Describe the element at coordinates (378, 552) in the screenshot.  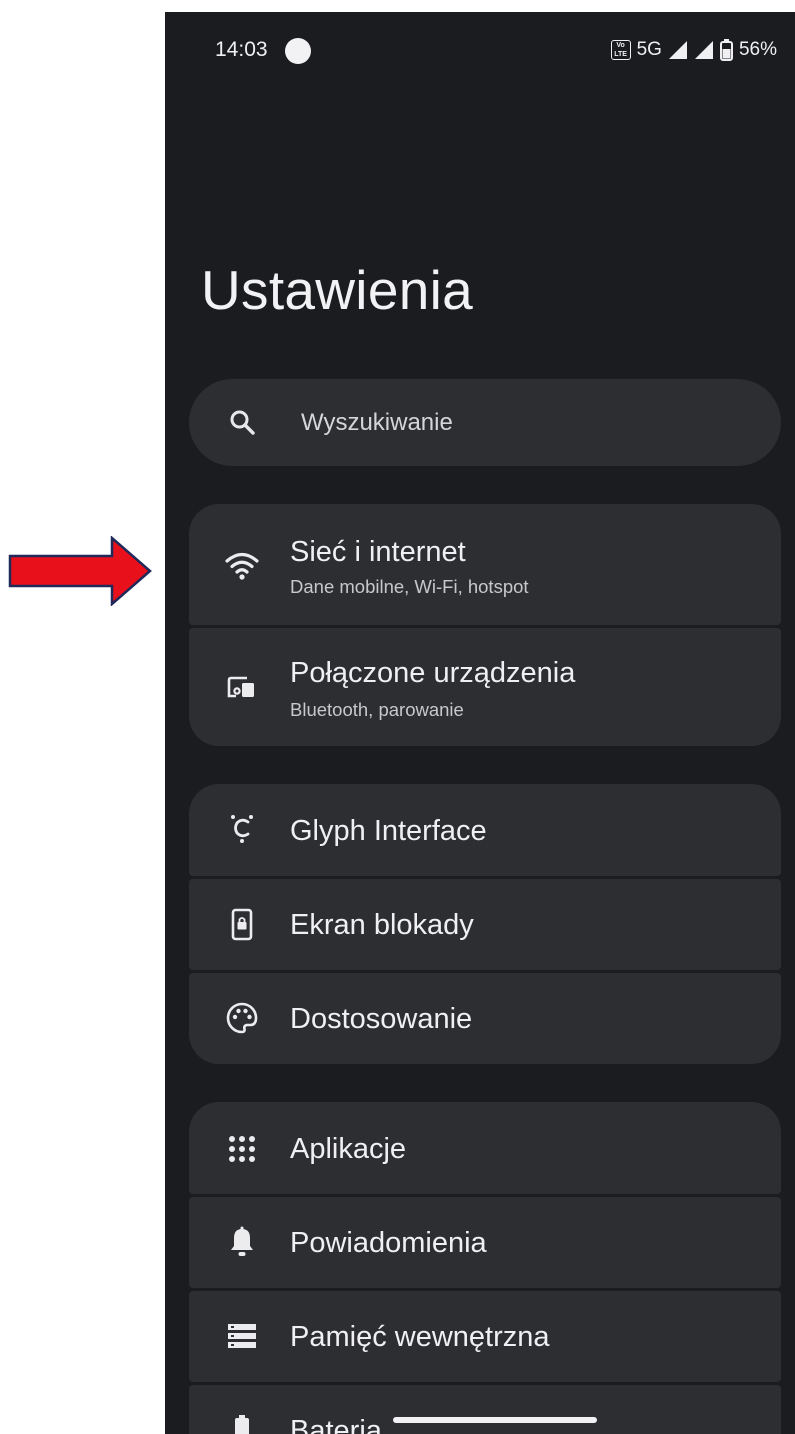
I see `settings-item-label: Sieć i internet` at that location.